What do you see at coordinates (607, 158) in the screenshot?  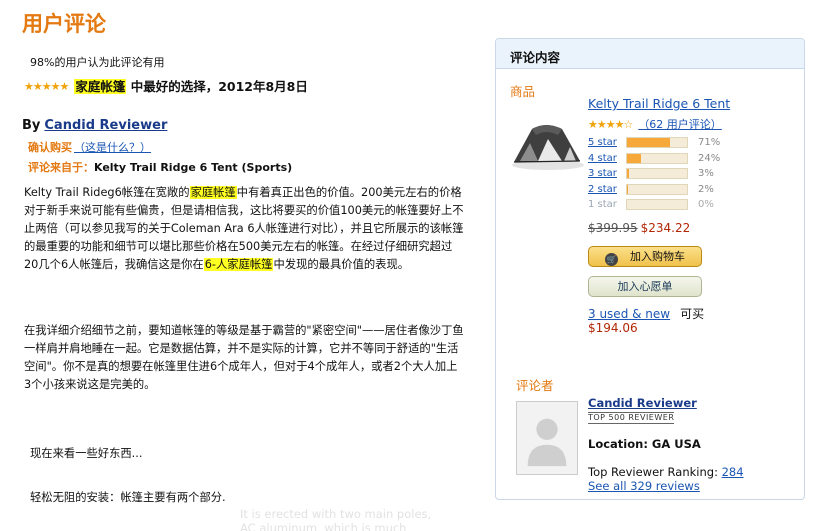 I see `histogram-label: 4 star` at bounding box center [607, 158].